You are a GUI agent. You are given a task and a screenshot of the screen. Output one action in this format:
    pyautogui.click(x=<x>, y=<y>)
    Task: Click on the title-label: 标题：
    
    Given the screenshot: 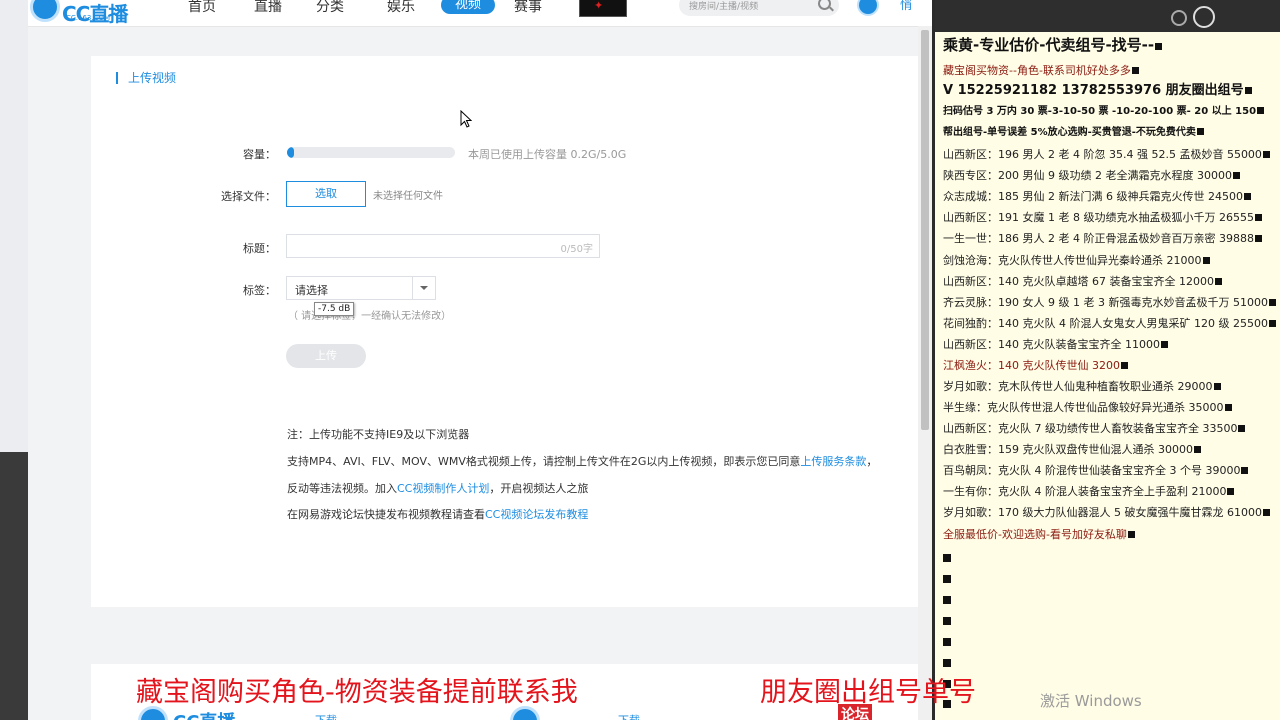 What is the action you would take?
    pyautogui.click(x=259, y=248)
    